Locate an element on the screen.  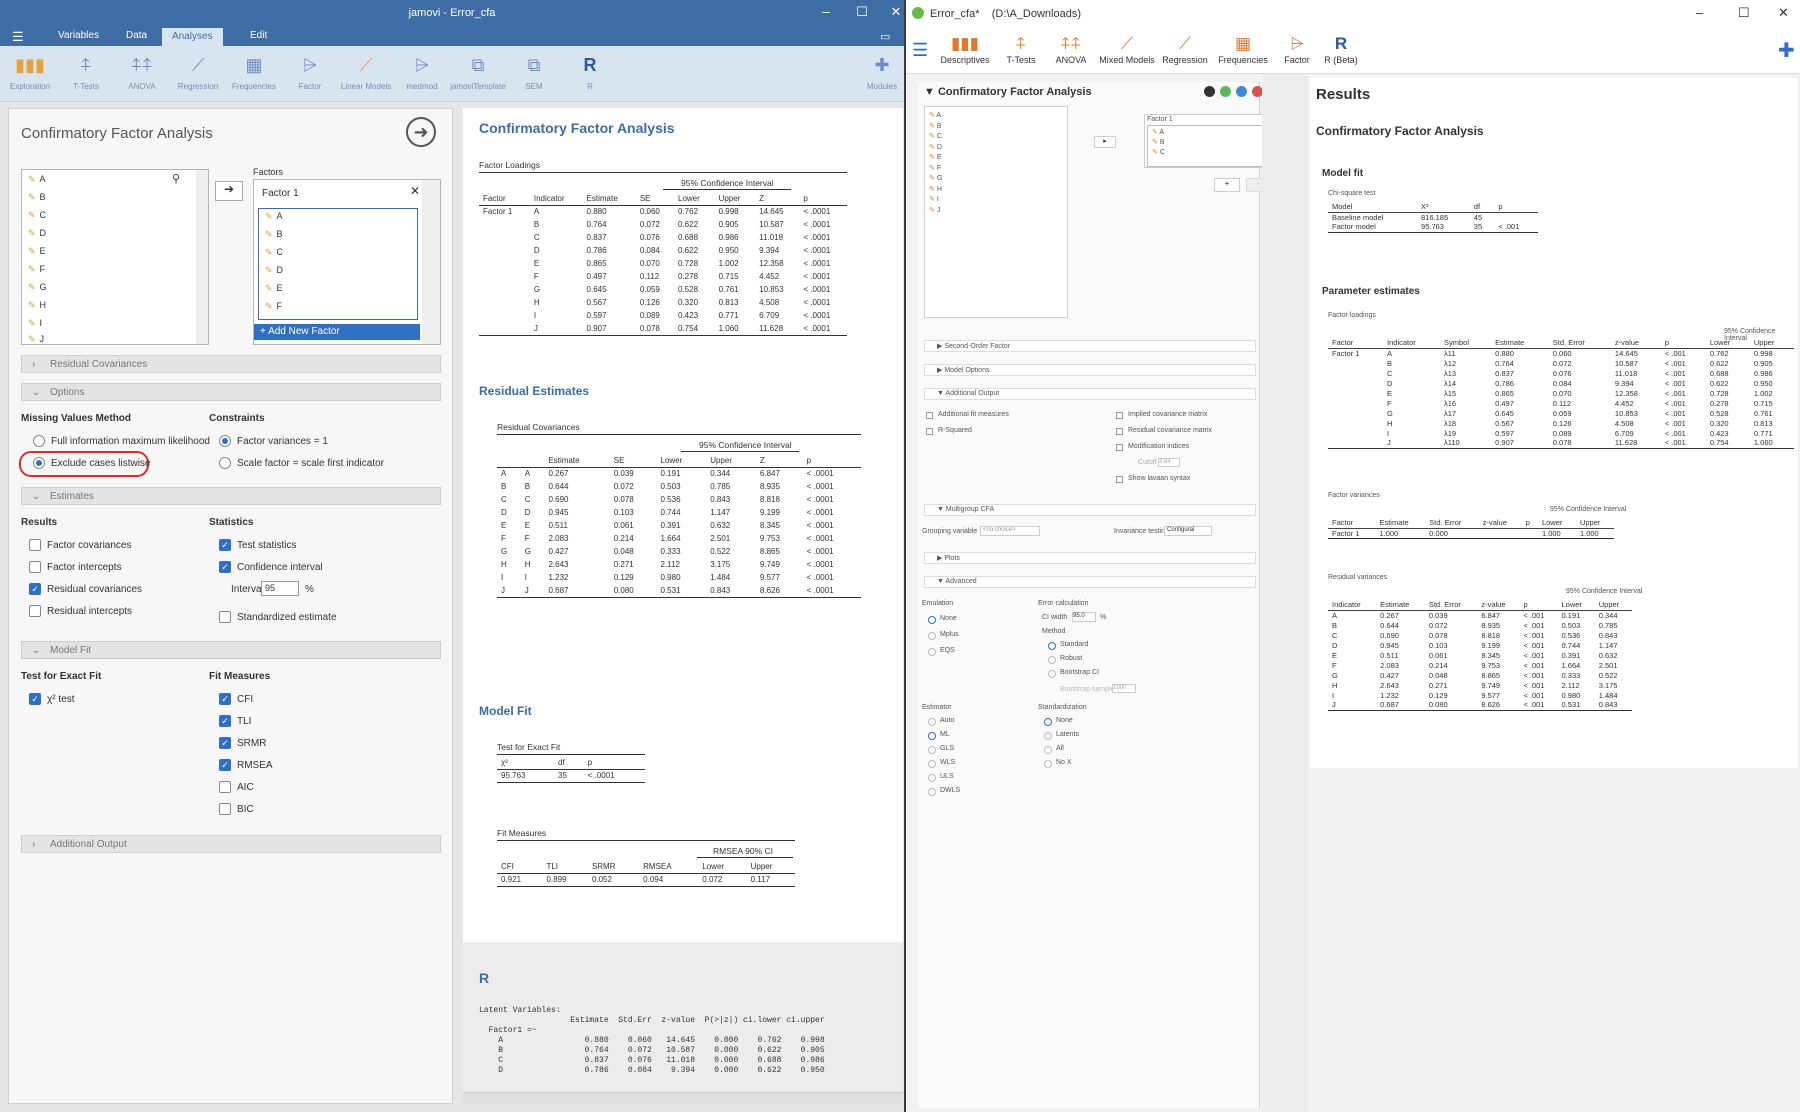
ribbon-exploration: ▮▮▮ Exploration is located at coordinates (30, 72).